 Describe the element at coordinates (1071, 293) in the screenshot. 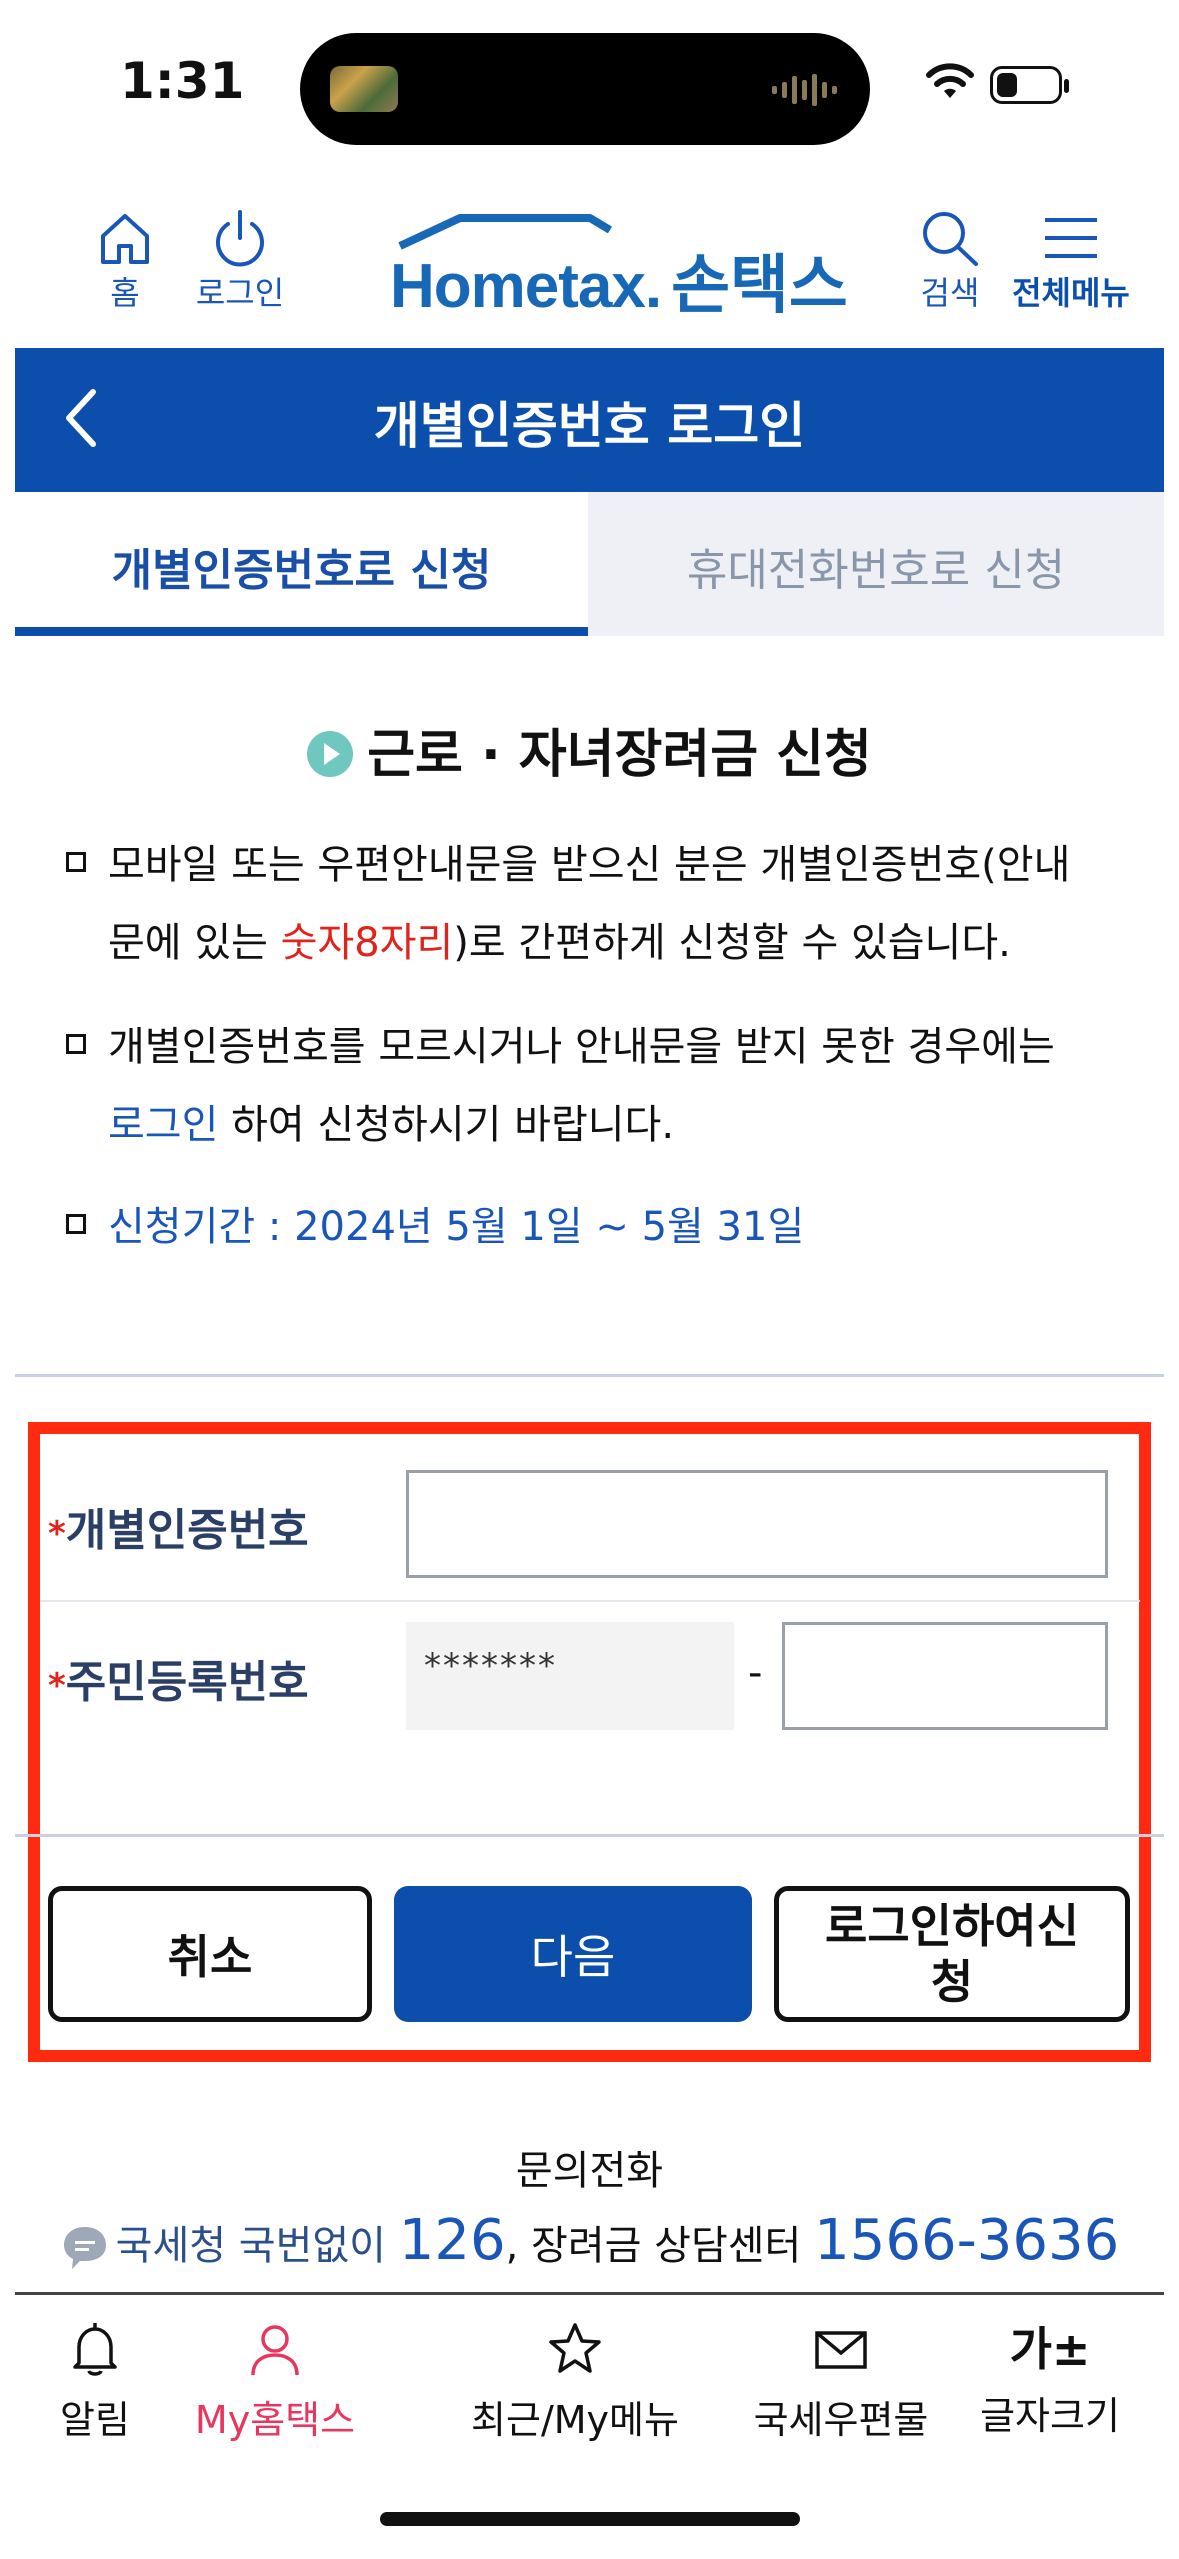

I see `menu-label: 전체메뉴` at that location.